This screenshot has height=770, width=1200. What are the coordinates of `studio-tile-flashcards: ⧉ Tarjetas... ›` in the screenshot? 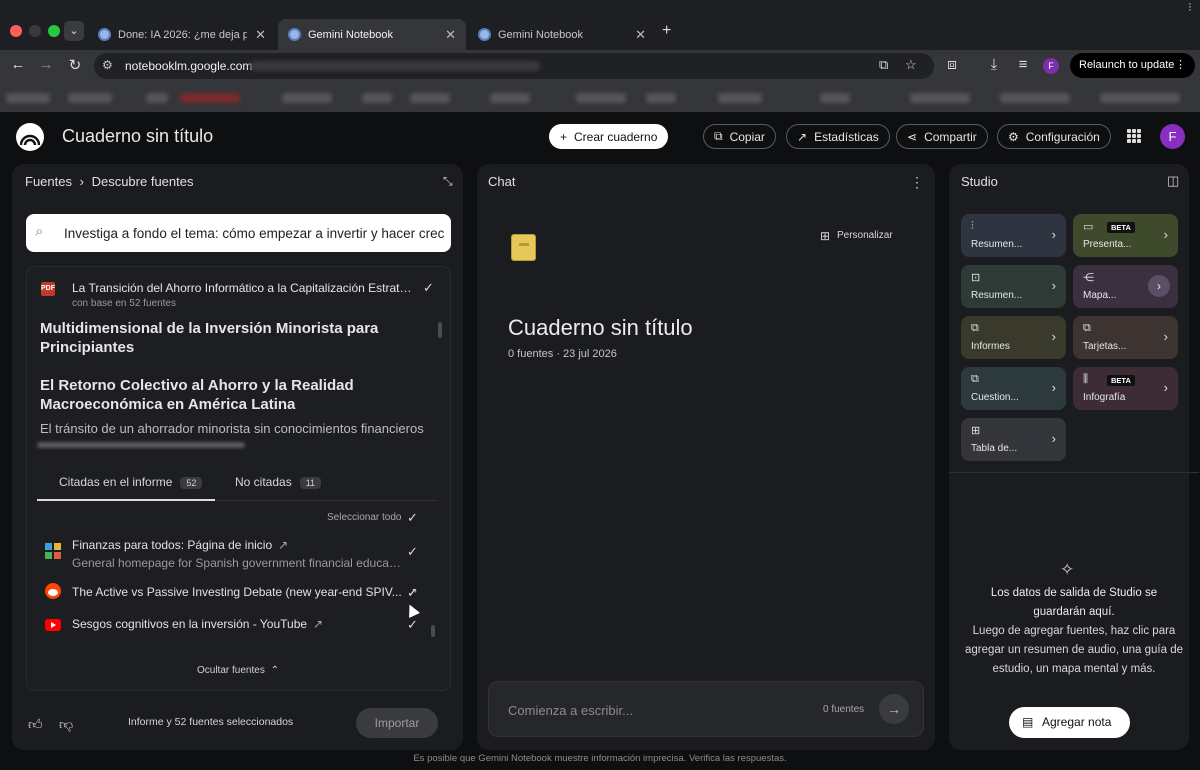 It's located at (1125, 337).